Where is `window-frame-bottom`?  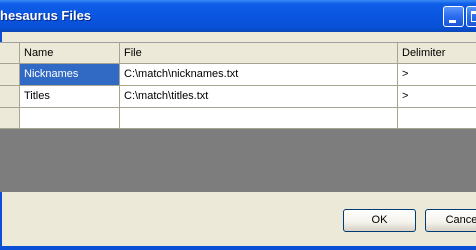 window-frame-bottom is located at coordinates (238, 248).